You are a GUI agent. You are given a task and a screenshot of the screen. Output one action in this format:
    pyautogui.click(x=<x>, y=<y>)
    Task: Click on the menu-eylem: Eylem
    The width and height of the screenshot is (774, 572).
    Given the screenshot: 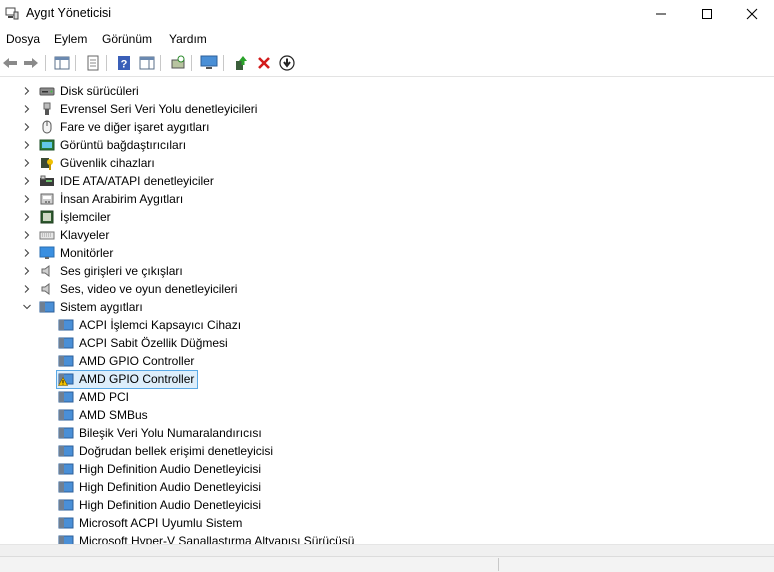 What is the action you would take?
    pyautogui.click(x=70, y=39)
    